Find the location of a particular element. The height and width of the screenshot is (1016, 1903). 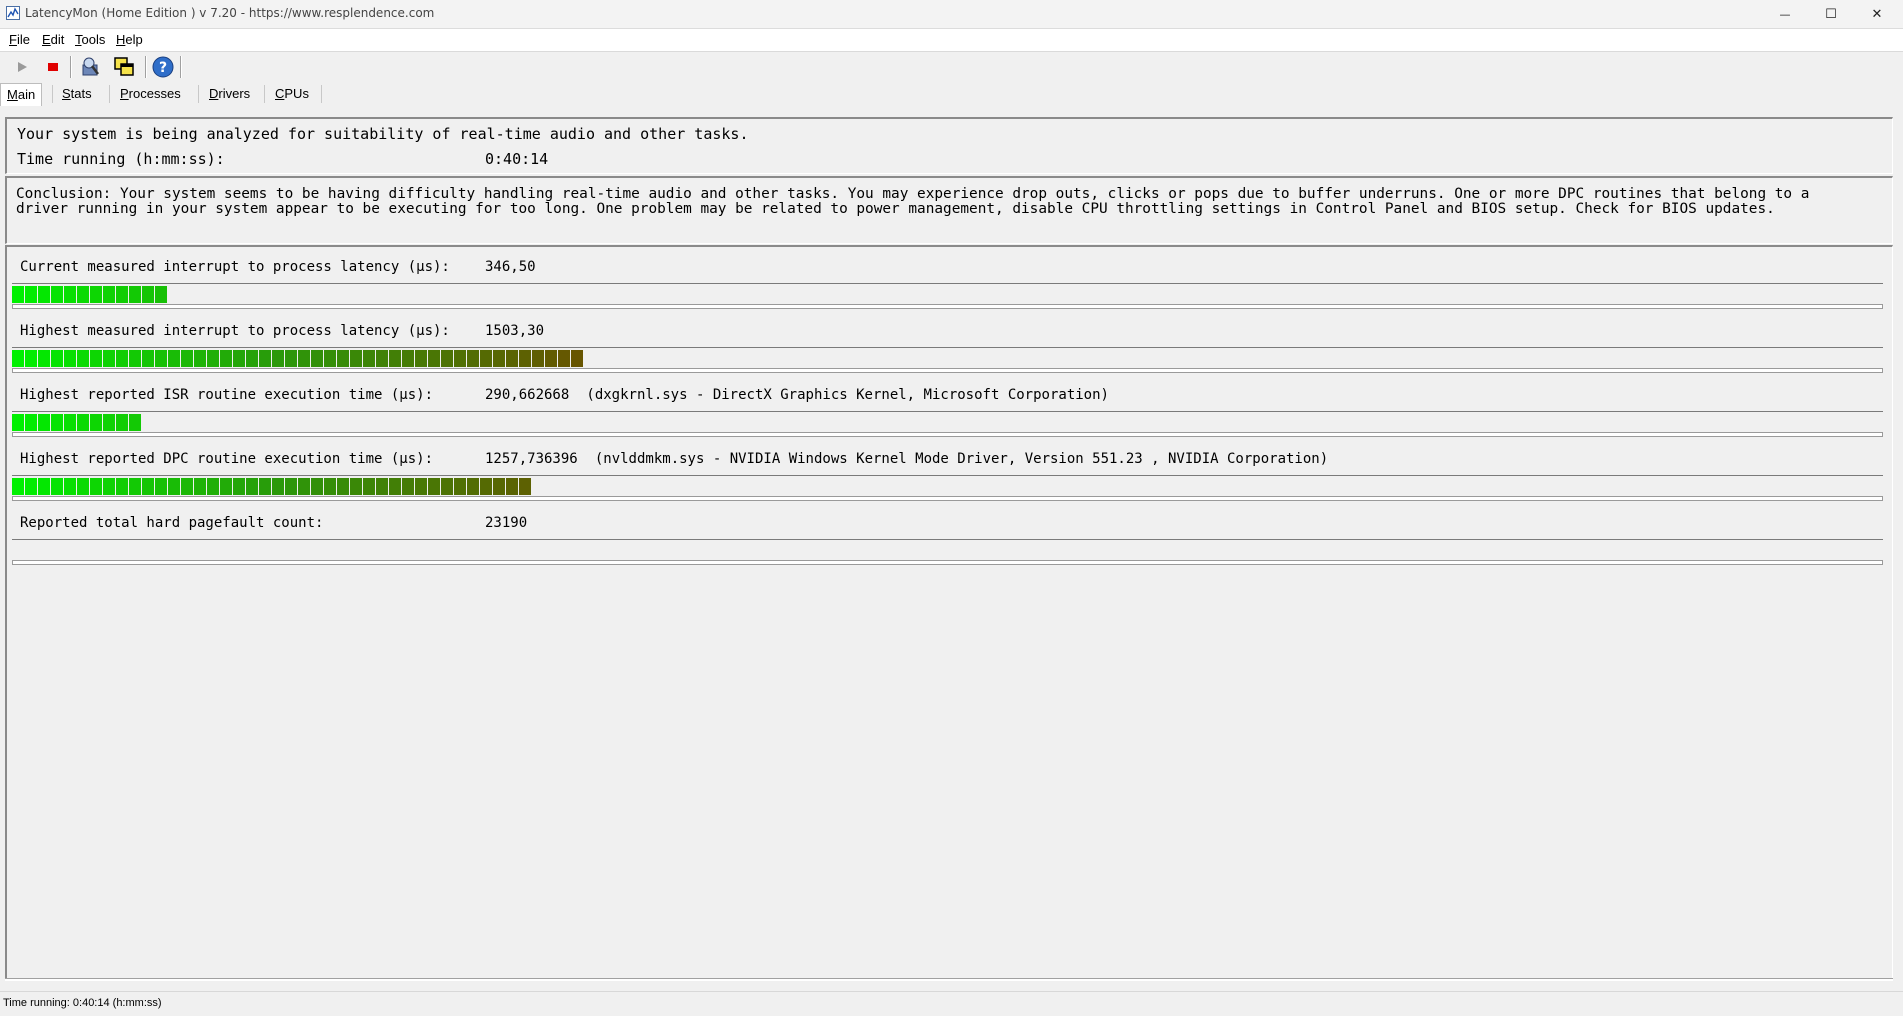

driver-info-button is located at coordinates (91, 67).